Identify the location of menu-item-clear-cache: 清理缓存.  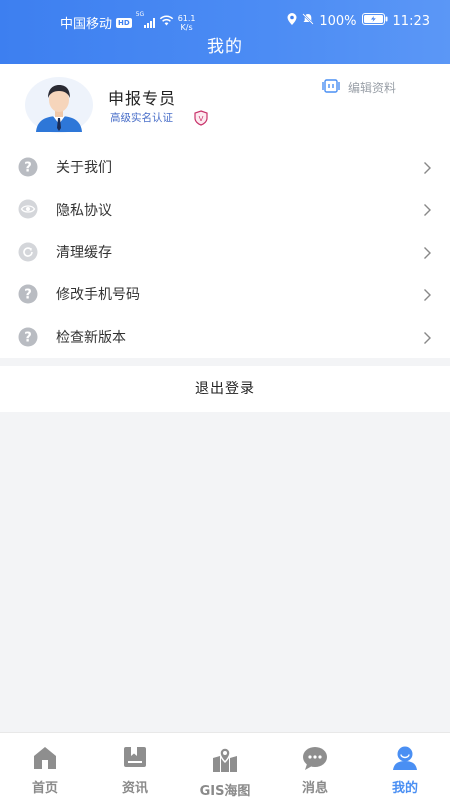
(225, 252).